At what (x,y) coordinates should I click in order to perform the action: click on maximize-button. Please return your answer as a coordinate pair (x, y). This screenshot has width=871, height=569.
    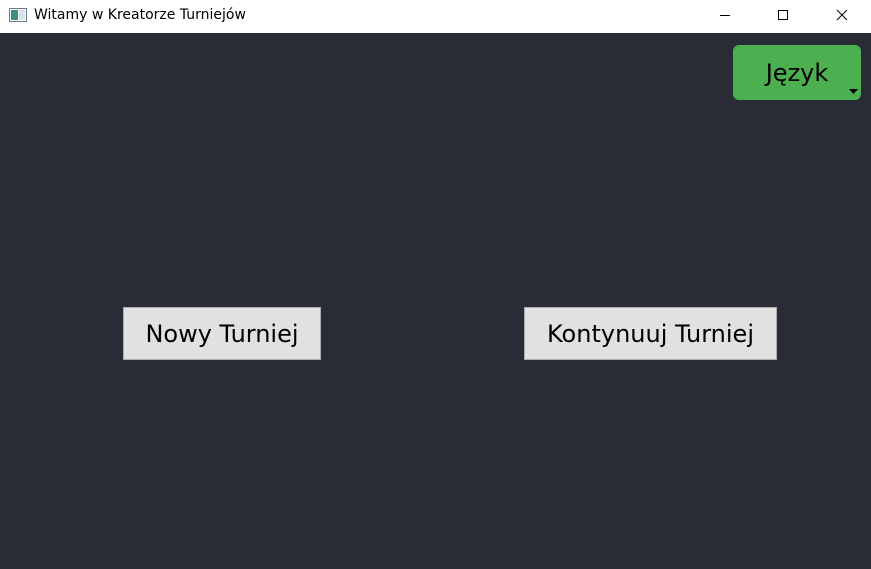
    Looking at the image, I should click on (783, 15).